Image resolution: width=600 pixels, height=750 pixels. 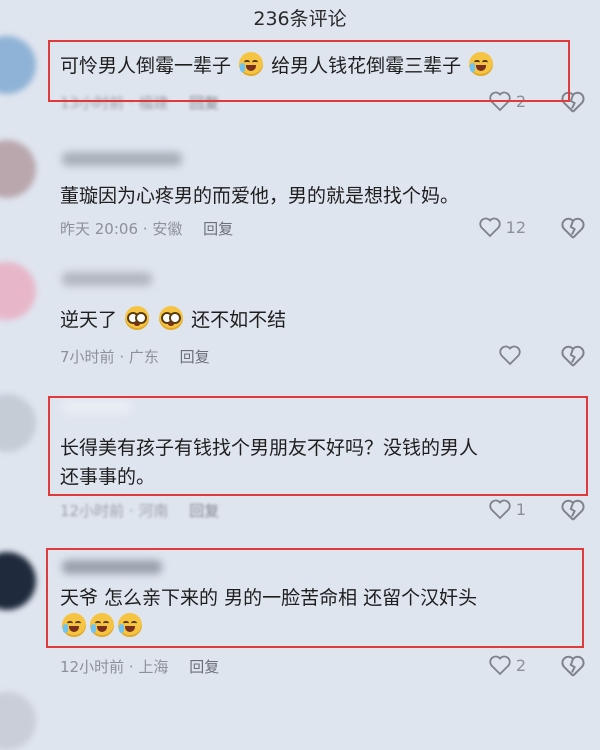 What do you see at coordinates (515, 227) in the screenshot?
I see `like-count: 12` at bounding box center [515, 227].